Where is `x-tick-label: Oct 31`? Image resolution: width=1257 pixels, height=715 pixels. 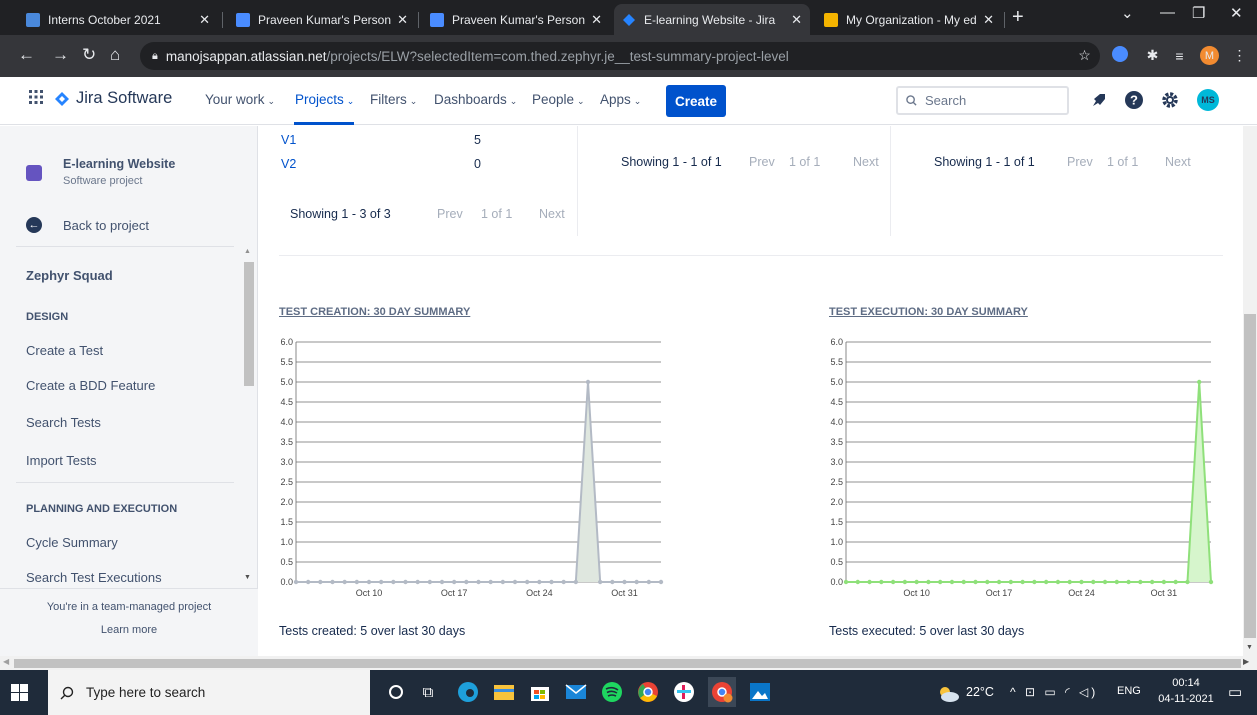
x-tick-label: Oct 31 is located at coordinates (1164, 593).